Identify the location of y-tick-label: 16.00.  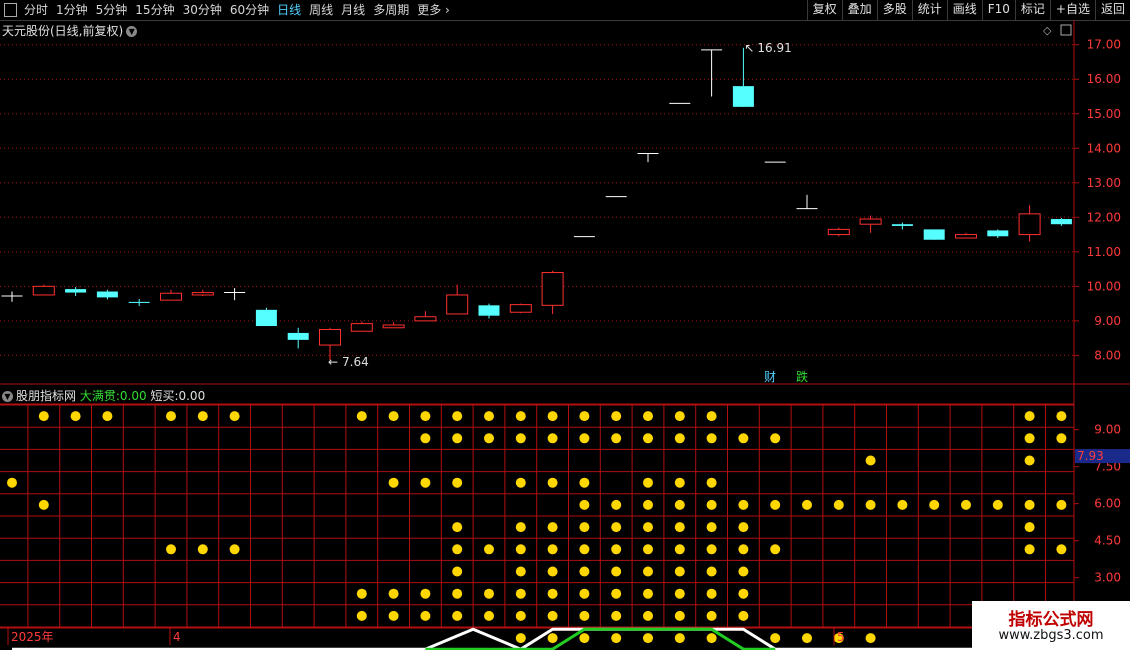
(1104, 79).